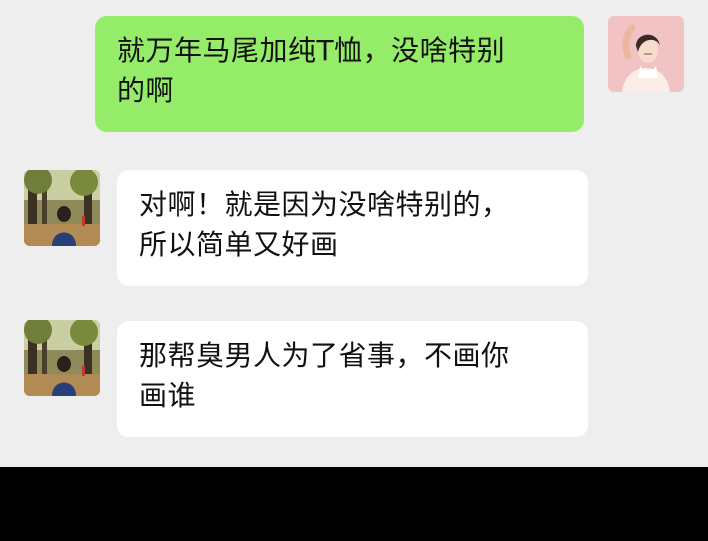 The height and width of the screenshot is (541, 708). Describe the element at coordinates (352, 228) in the screenshot. I see `received-message-bubble: 对啊！就是因为没啥特别的， 所以简单又好画` at that location.